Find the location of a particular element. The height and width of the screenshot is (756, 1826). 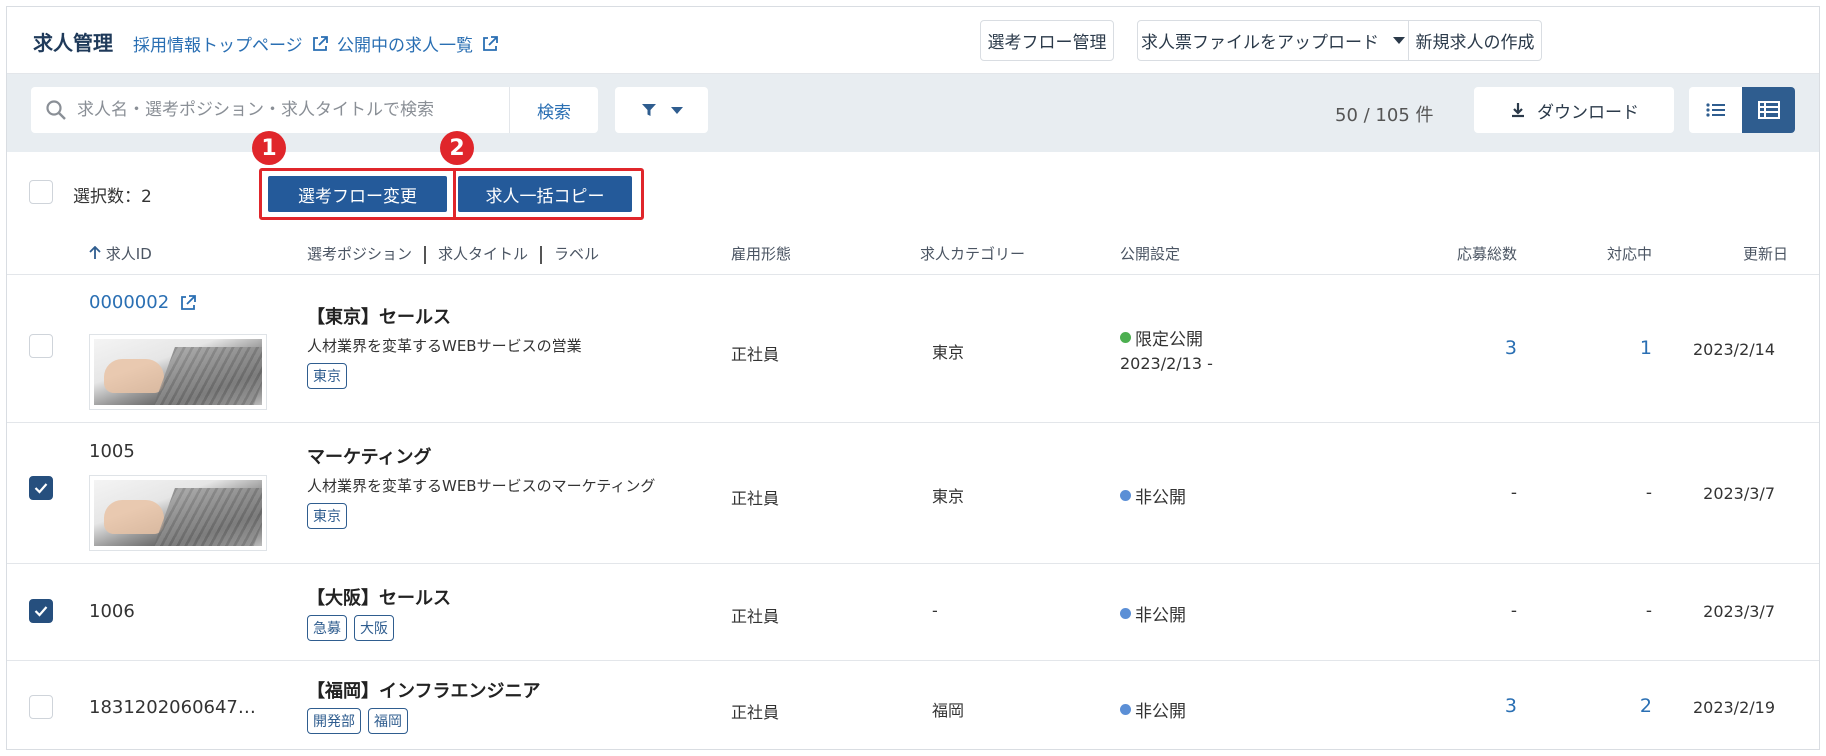

column-applications: 応募総数 is located at coordinates (1472, 253).